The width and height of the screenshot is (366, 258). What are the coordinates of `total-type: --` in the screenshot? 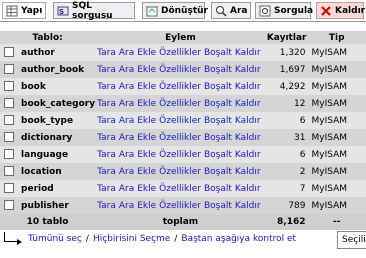 It's located at (336, 222).